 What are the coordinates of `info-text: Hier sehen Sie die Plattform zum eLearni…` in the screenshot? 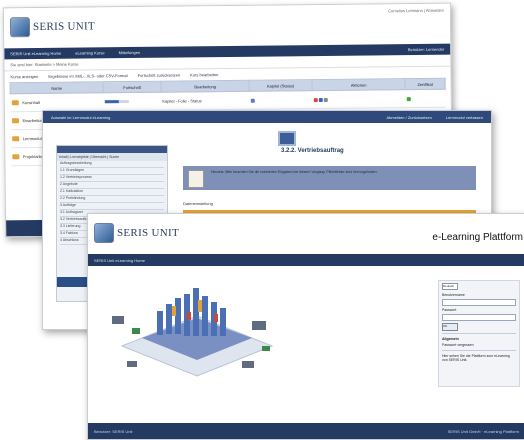 It's located at (476, 358).